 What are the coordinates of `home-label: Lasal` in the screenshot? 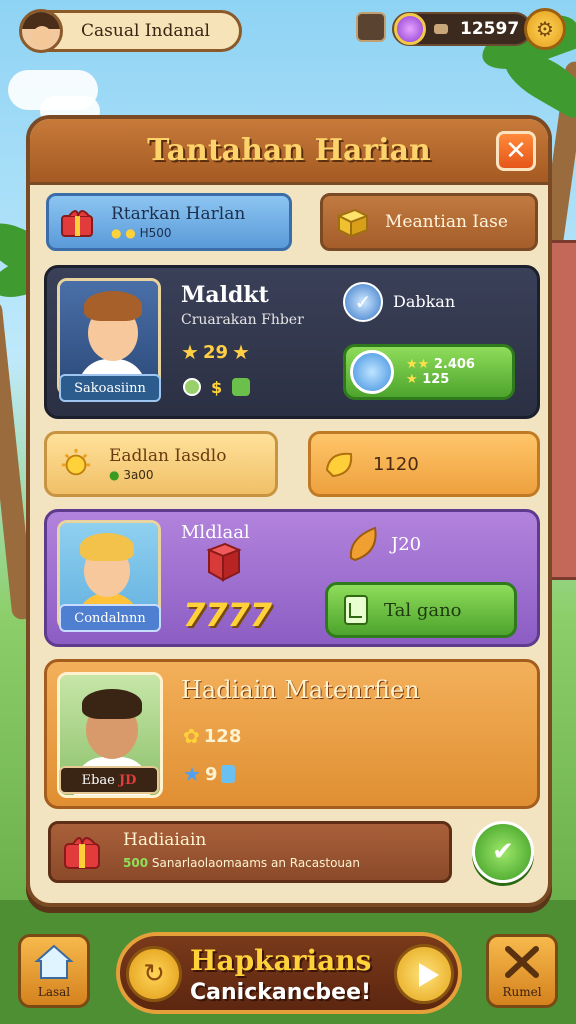 It's located at (54, 992).